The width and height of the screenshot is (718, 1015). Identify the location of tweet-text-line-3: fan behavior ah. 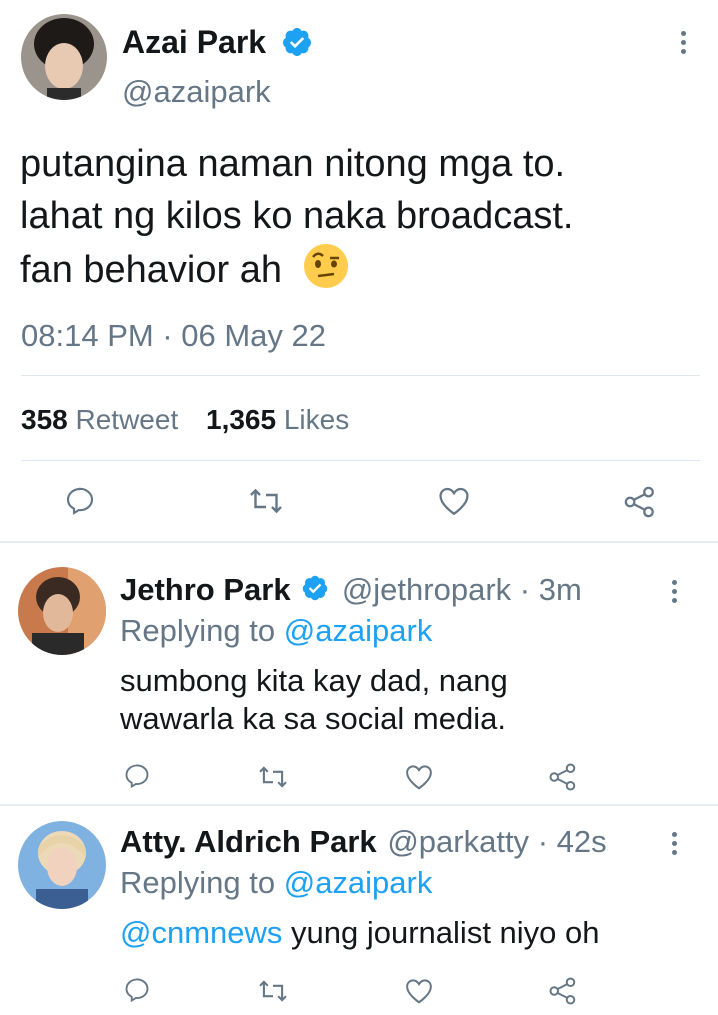
(151, 270).